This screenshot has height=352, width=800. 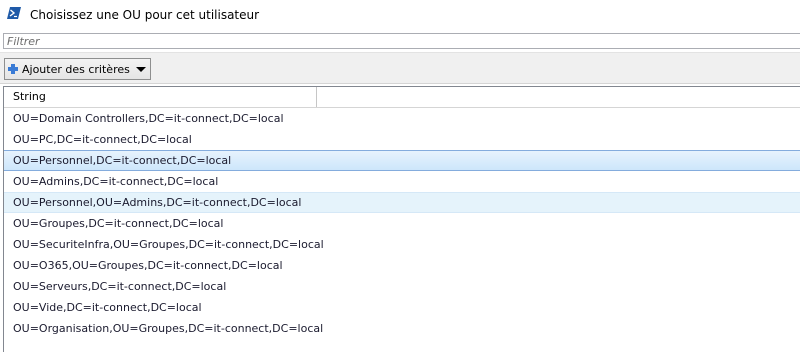 What do you see at coordinates (402, 139) in the screenshot?
I see `table-row: OU=PC,DC=it-connect,DC=local` at bounding box center [402, 139].